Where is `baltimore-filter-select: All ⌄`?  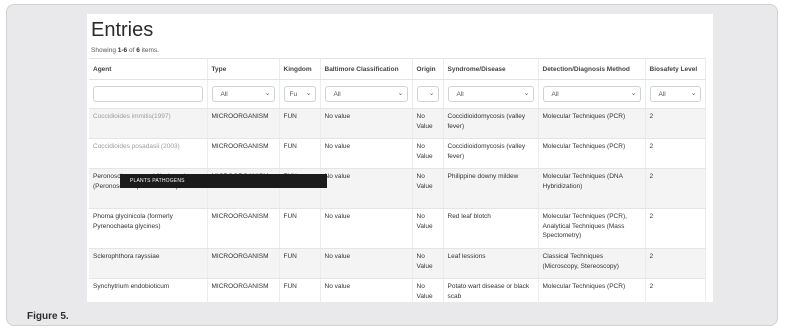 baltimore-filter-select: All ⌄ is located at coordinates (366, 94).